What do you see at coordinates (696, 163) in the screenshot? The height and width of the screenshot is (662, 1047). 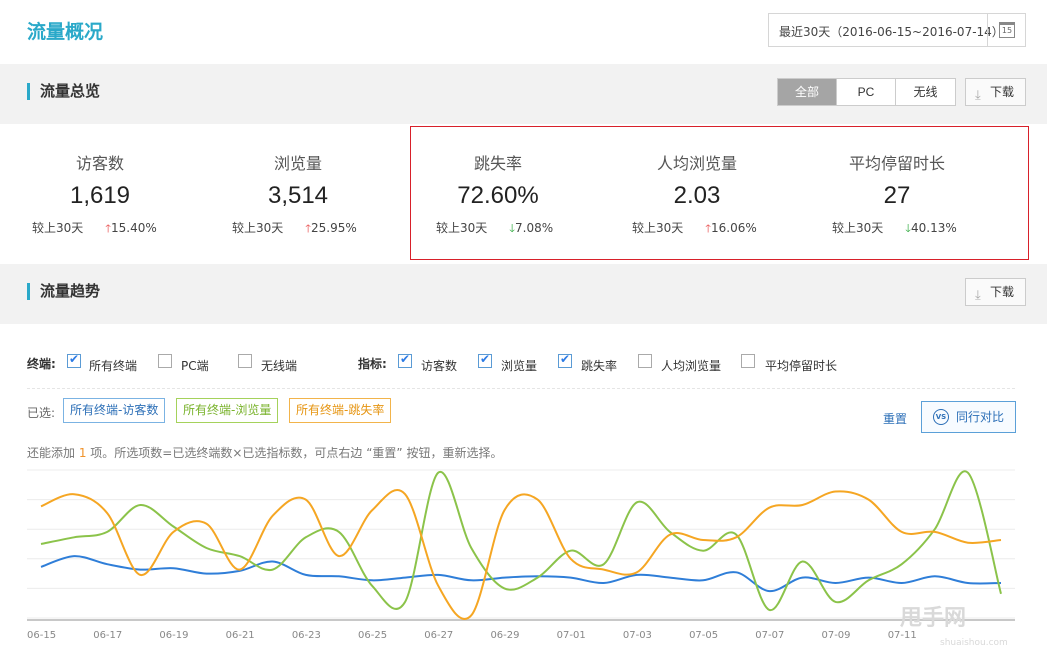 I see `kpi-label: 人均浏览量` at bounding box center [696, 163].